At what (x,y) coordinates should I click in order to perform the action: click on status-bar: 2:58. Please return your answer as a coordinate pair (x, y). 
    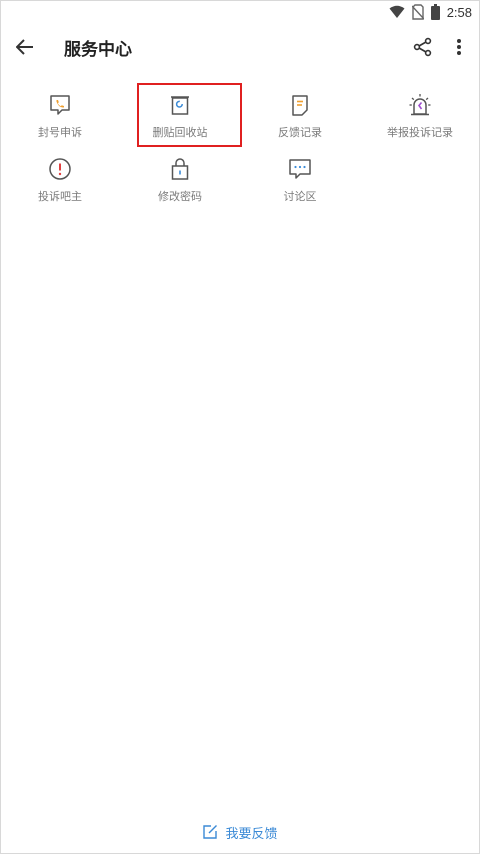
    Looking at the image, I should click on (240, 12).